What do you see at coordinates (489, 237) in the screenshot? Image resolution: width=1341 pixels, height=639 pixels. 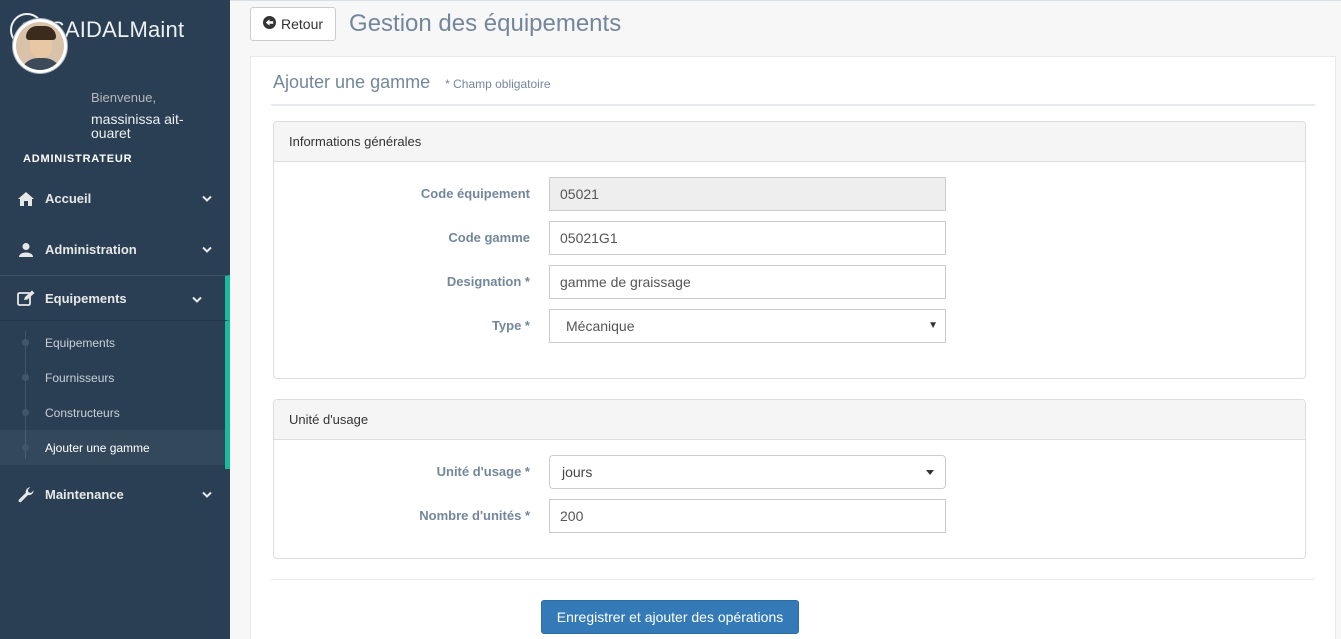 I see `code-gamme-label: Code gamme` at bounding box center [489, 237].